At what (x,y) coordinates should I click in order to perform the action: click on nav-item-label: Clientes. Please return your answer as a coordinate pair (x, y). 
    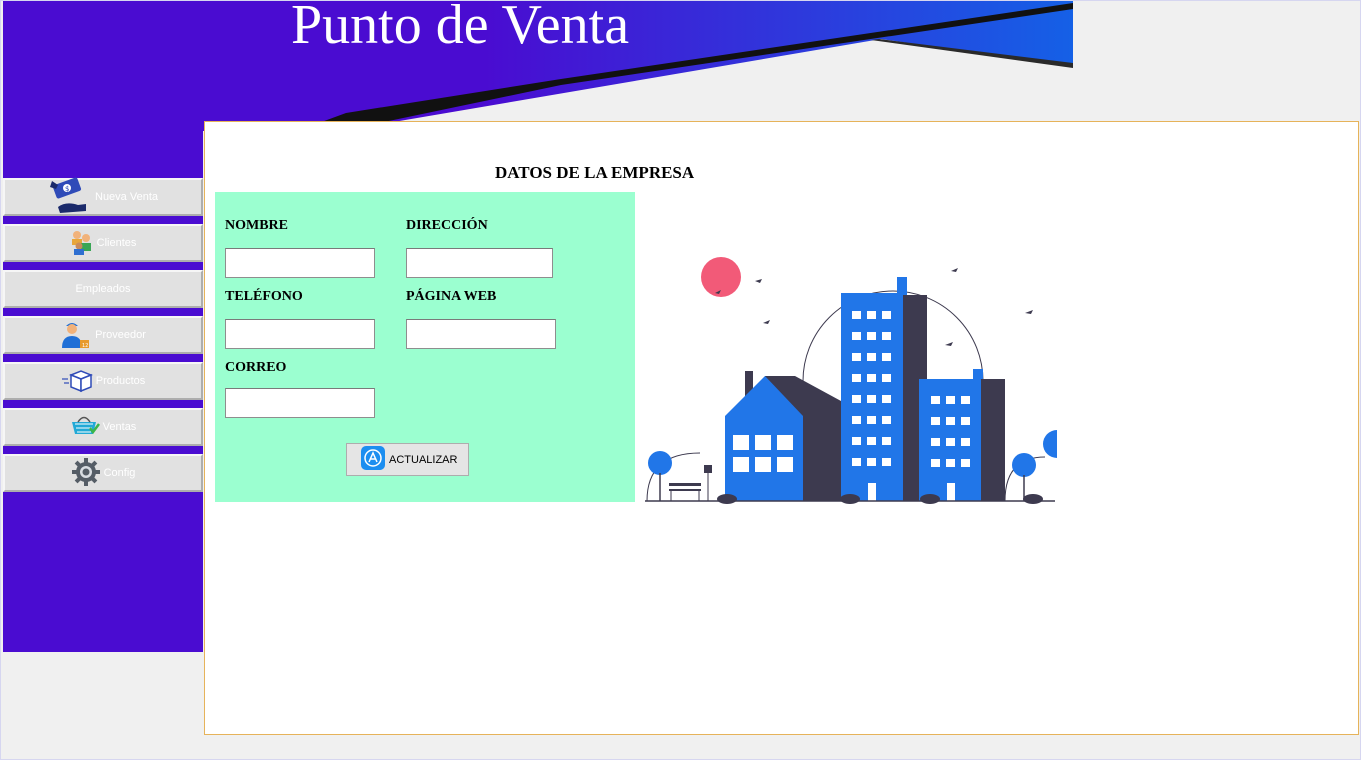
    Looking at the image, I should click on (116, 243).